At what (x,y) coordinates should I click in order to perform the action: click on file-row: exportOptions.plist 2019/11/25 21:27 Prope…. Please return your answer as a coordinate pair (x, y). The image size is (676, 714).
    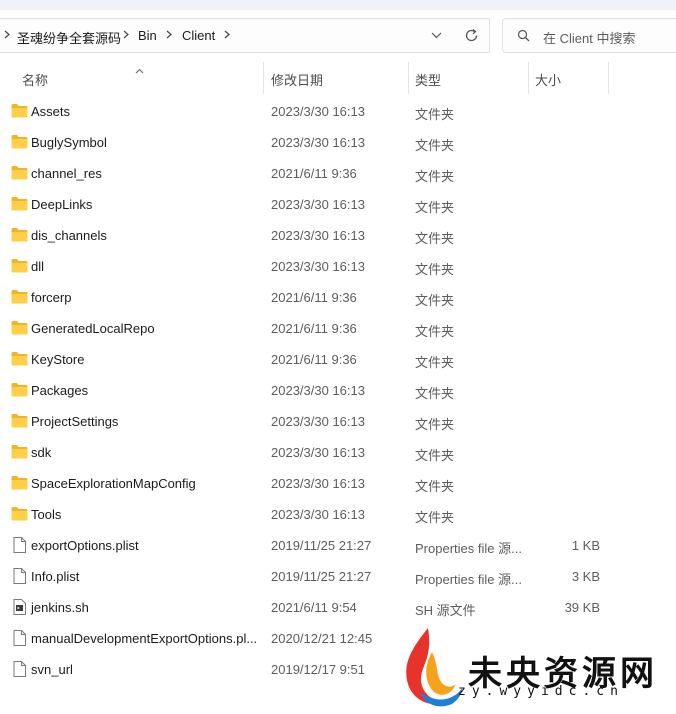
    Looking at the image, I should click on (338, 545).